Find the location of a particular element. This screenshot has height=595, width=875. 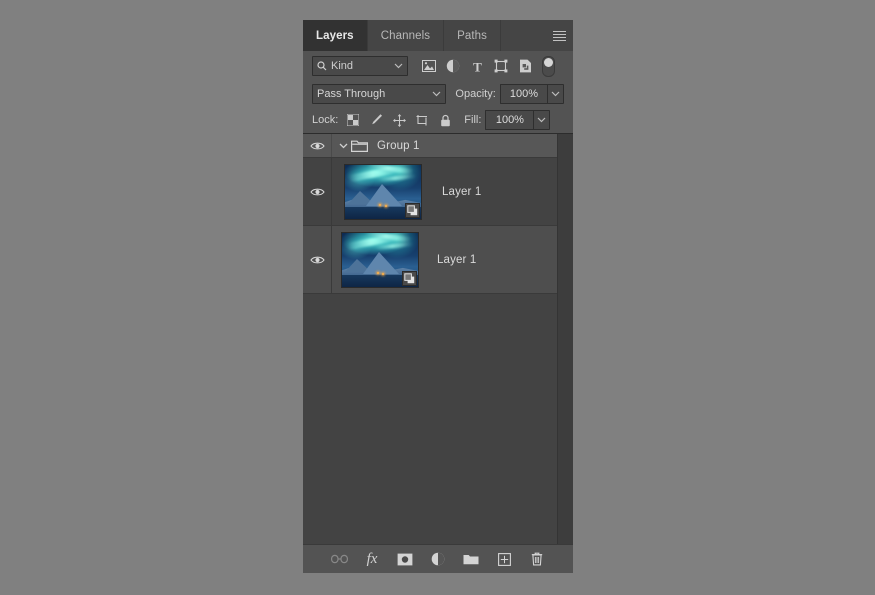

lock-fill-row: Lock: Fill: 100% is located at coordinates (438, 120).